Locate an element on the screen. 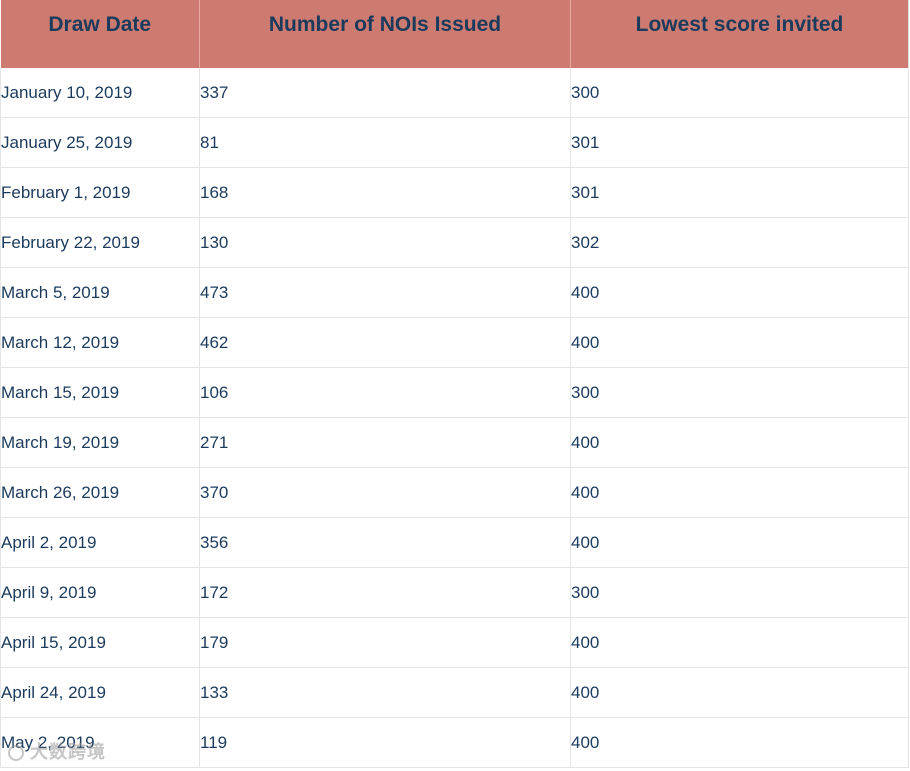 The height and width of the screenshot is (771, 910). cell-draw-date: April 15, 2019 is located at coordinates (100, 642).